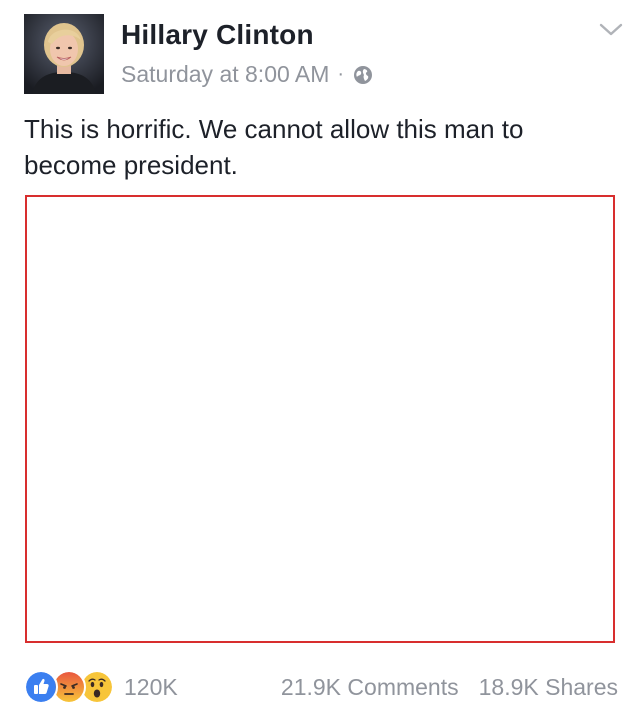 The width and height of the screenshot is (640, 716). What do you see at coordinates (151, 686) in the screenshot?
I see `reaction-count: 120K` at bounding box center [151, 686].